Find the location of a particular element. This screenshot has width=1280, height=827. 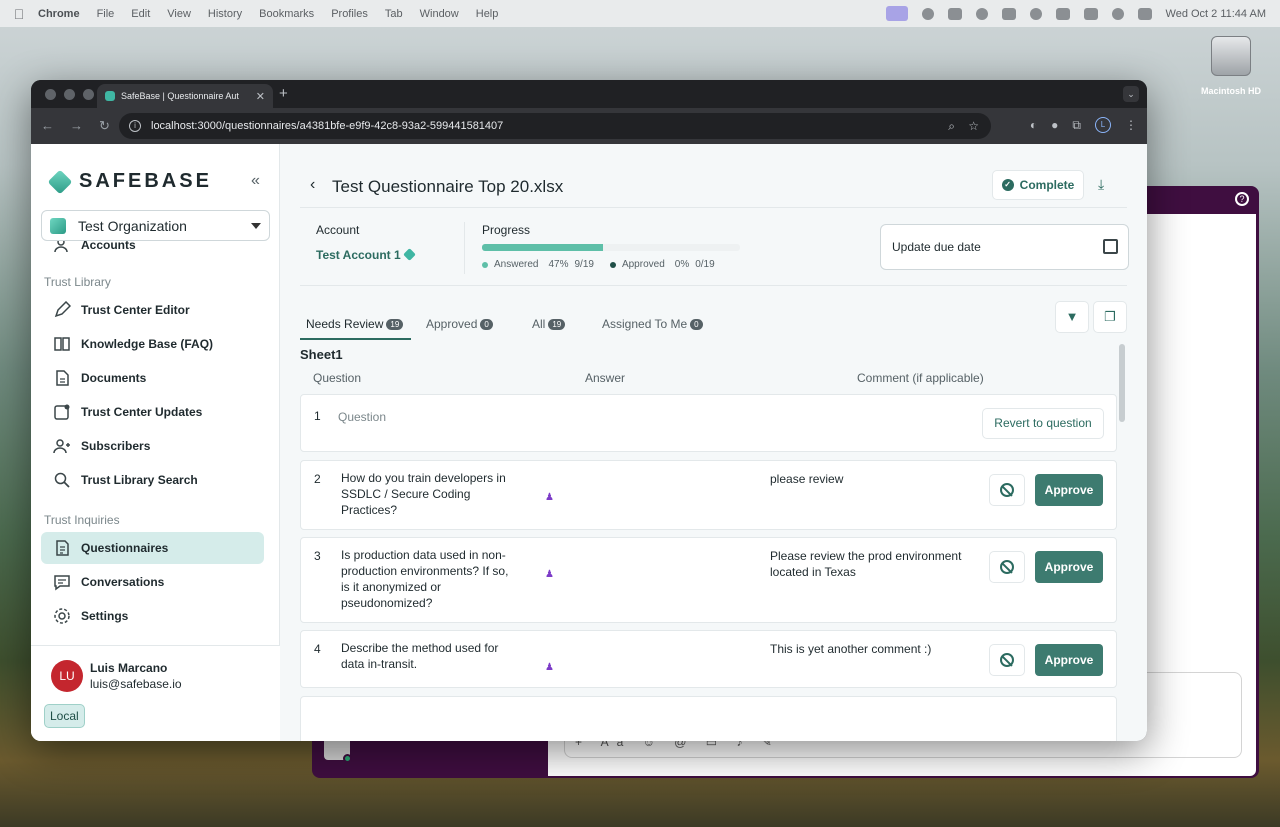

comment-text: This is yet another comment :) is located at coordinates (872, 649).